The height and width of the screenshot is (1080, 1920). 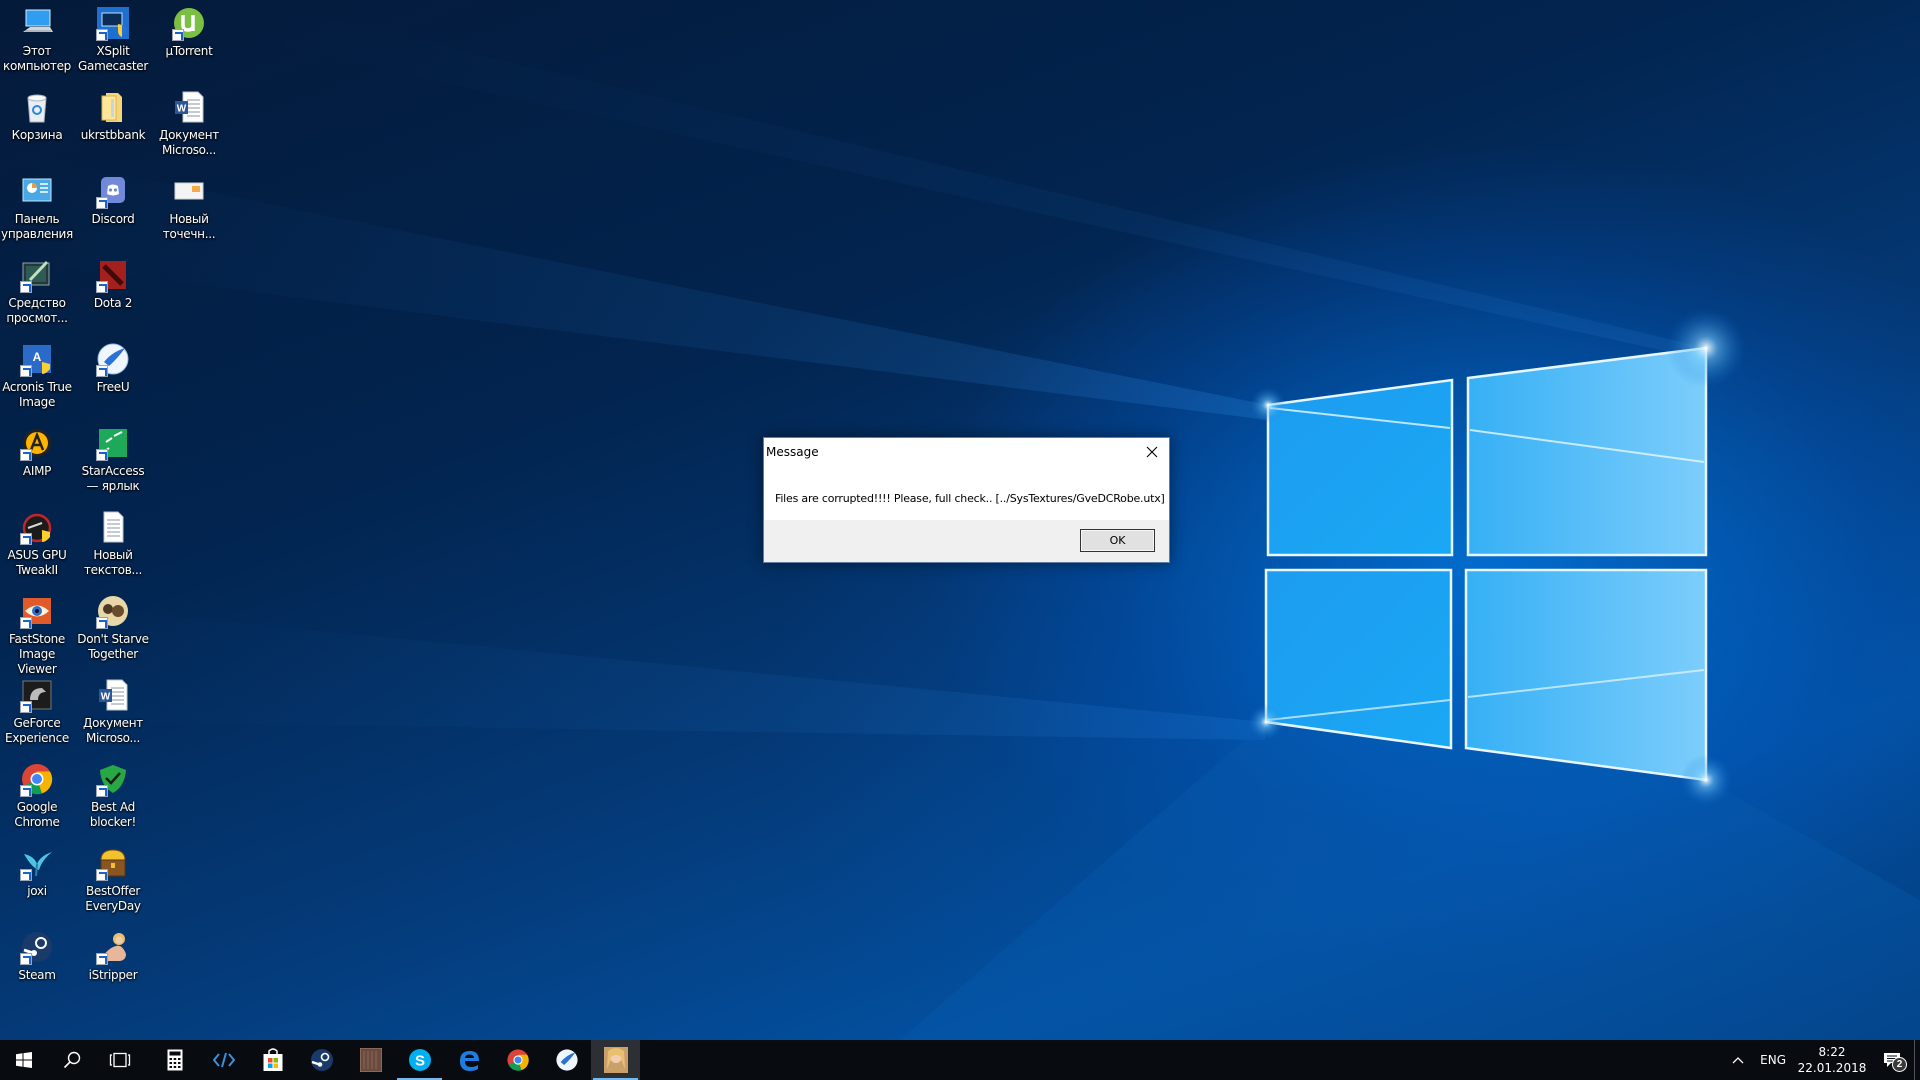 I want to click on desktop-icon-staraccess: StarAccess — ярлык, so click(x=113, y=460).